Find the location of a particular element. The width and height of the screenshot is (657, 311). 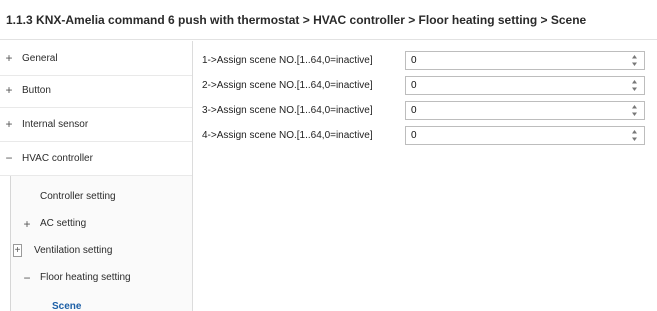

parameter-label: 2->Assign scene NO.[1..64,0=inactive] is located at coordinates (287, 85).